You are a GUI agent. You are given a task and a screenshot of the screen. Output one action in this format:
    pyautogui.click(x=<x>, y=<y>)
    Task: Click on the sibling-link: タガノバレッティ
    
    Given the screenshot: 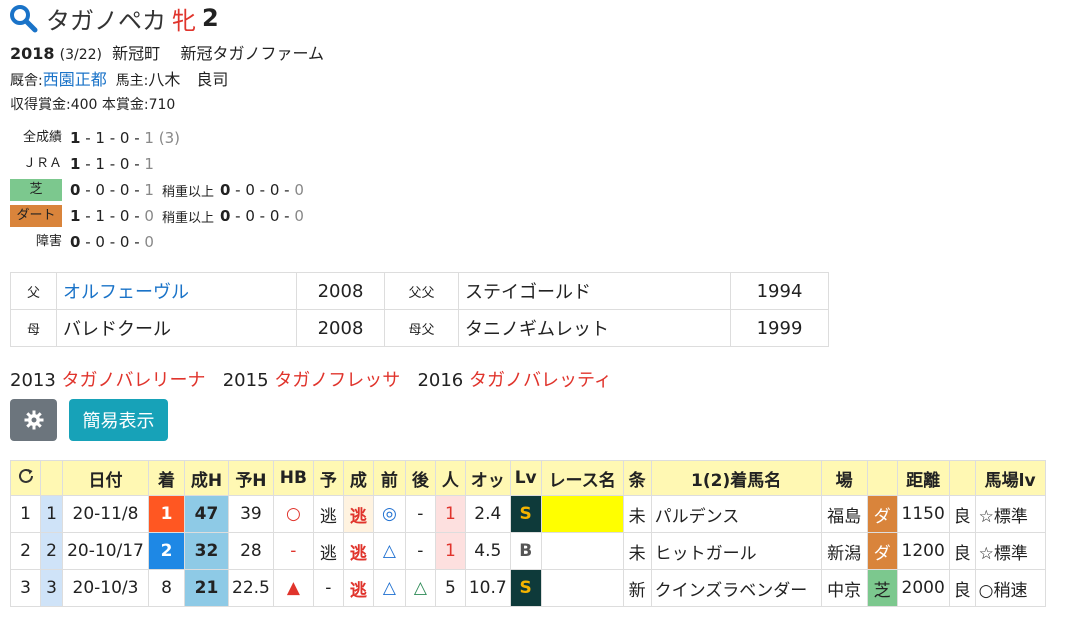 What is the action you would take?
    pyautogui.click(x=540, y=380)
    